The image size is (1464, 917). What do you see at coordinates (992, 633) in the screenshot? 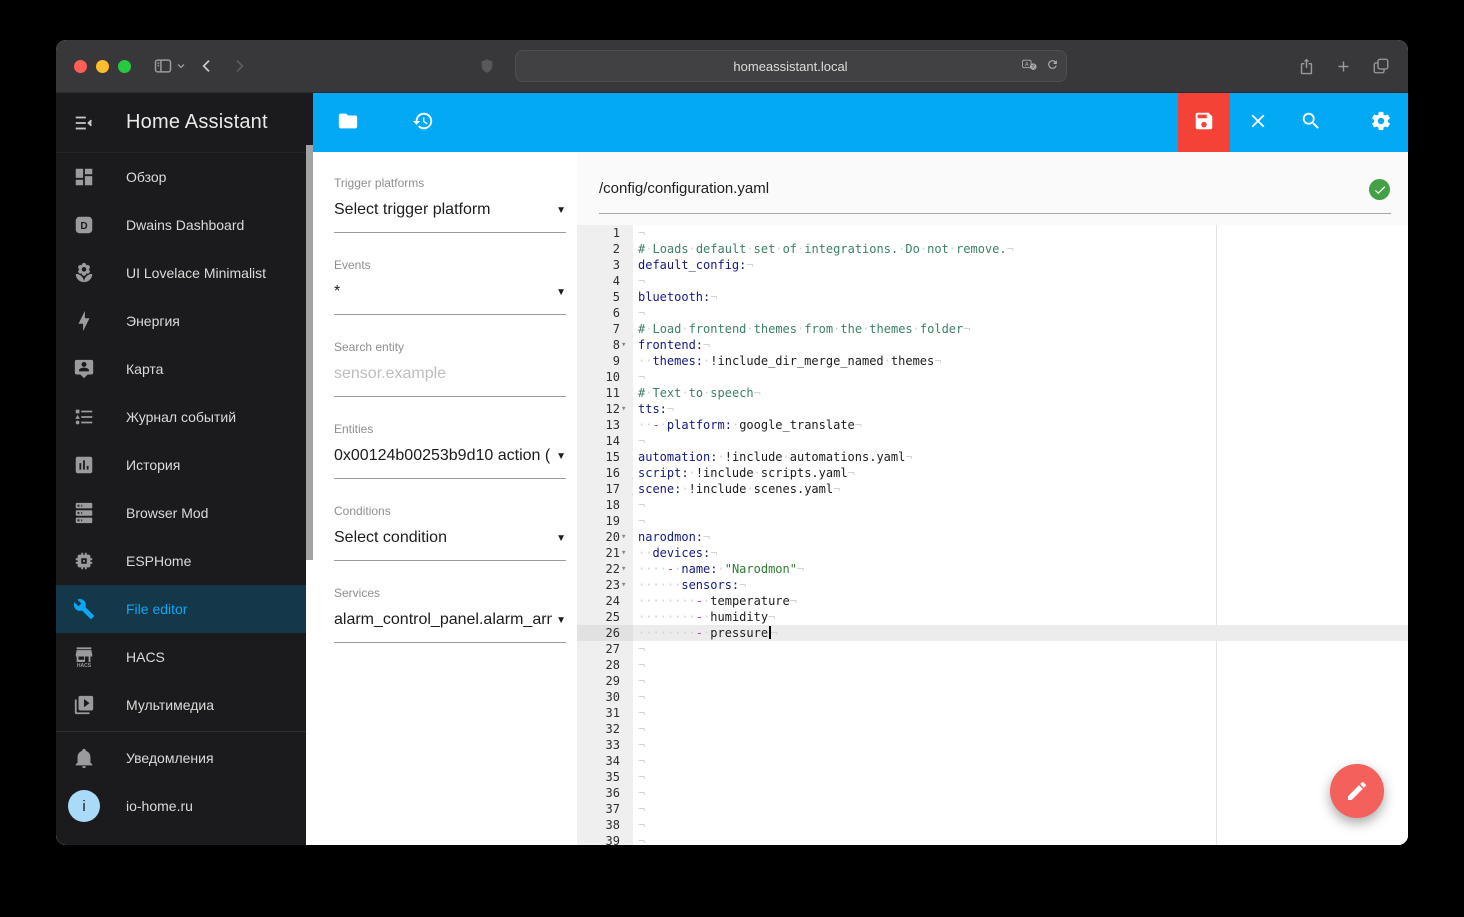
I see `code-line-26: 26 ········-·pressure ¬` at bounding box center [992, 633].